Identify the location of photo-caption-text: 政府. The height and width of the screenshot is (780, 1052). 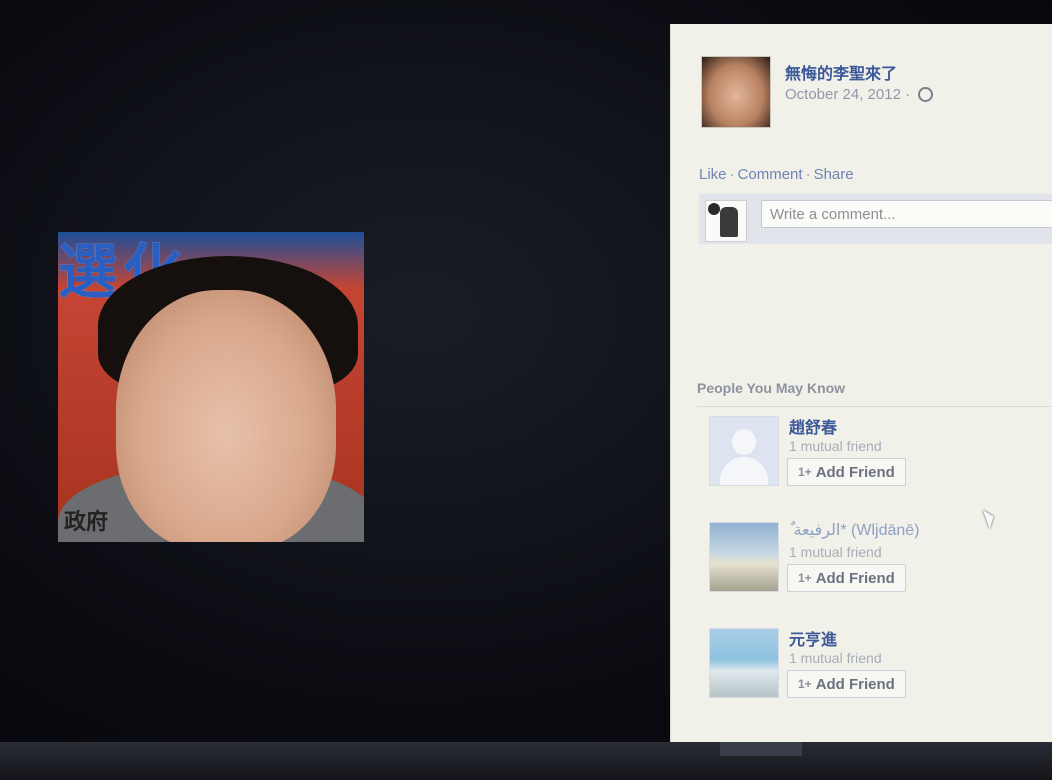
(86, 521).